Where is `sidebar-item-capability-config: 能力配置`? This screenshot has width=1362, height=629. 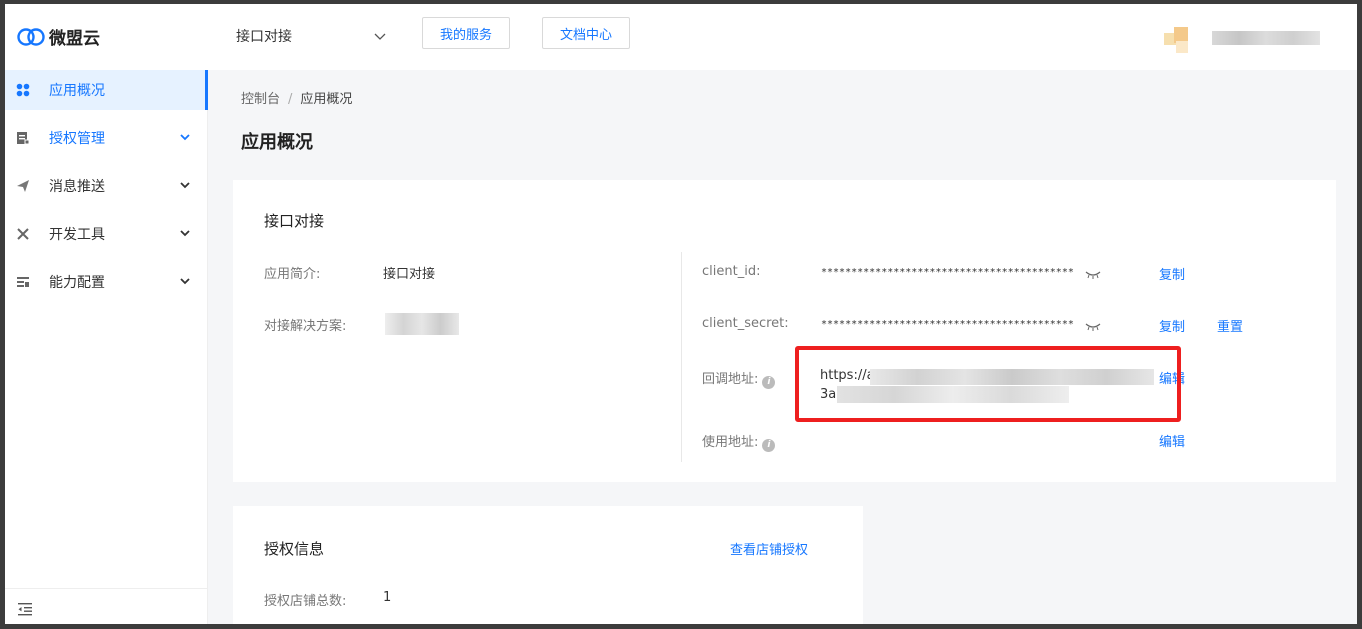 sidebar-item-capability-config: 能力配置 is located at coordinates (106, 282).